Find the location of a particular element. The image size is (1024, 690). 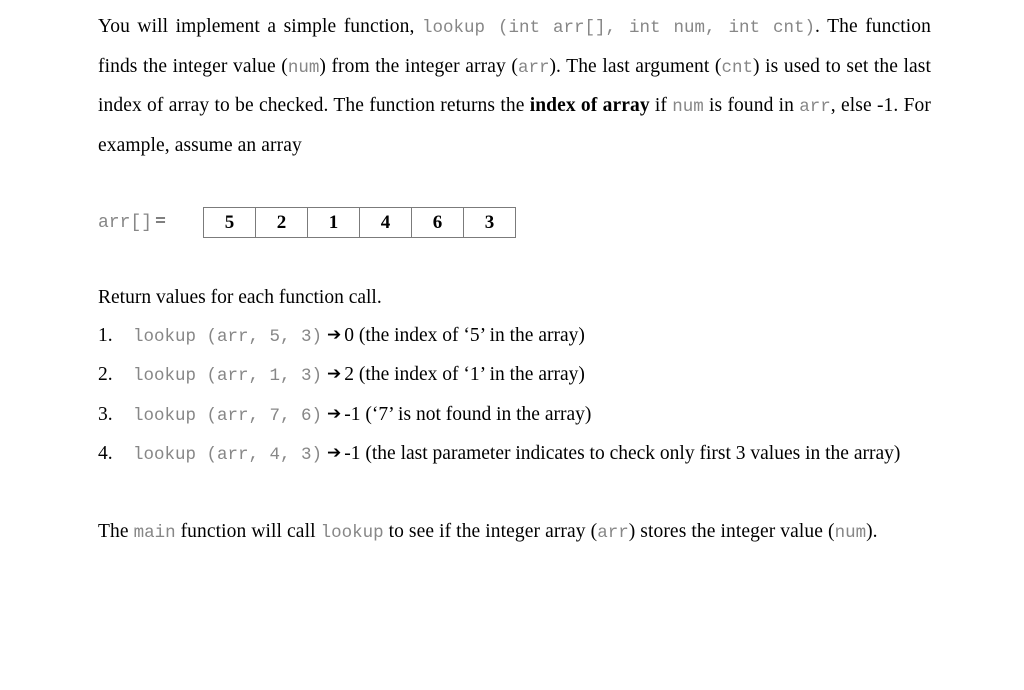

list-item-result-2: 2 (the index of ‘1’ in the array) is located at coordinates (464, 374).